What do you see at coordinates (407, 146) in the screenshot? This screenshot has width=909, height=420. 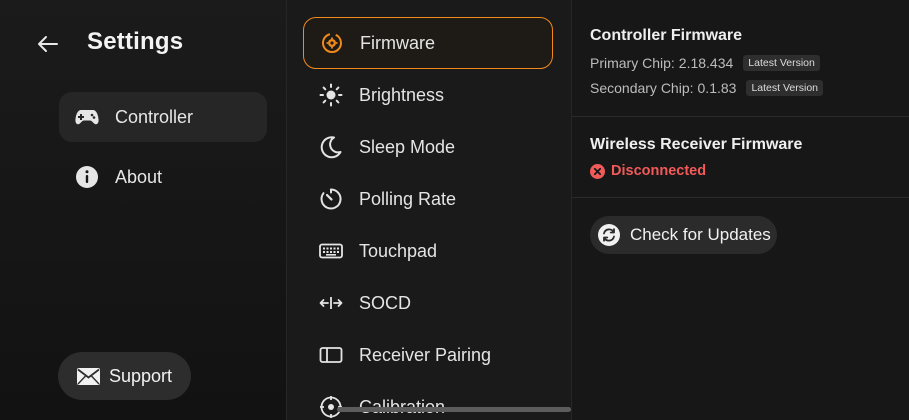 I see `menu-item-label: Sleep Mode` at bounding box center [407, 146].